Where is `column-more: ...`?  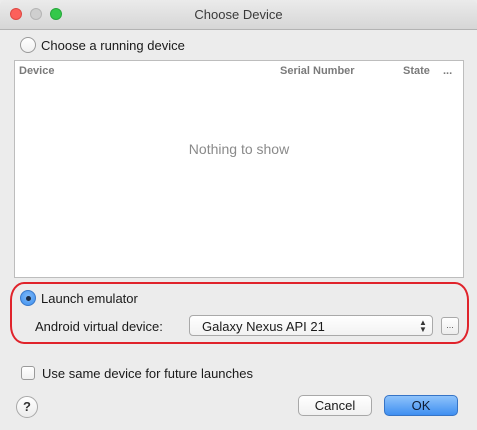
column-more: ... is located at coordinates (447, 71).